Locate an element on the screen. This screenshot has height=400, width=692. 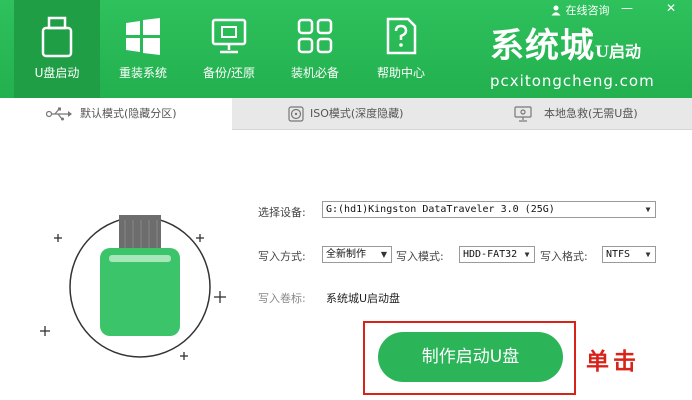
tab-local-rescue: 本地急救(无需U盘) is located at coordinates (577, 114).